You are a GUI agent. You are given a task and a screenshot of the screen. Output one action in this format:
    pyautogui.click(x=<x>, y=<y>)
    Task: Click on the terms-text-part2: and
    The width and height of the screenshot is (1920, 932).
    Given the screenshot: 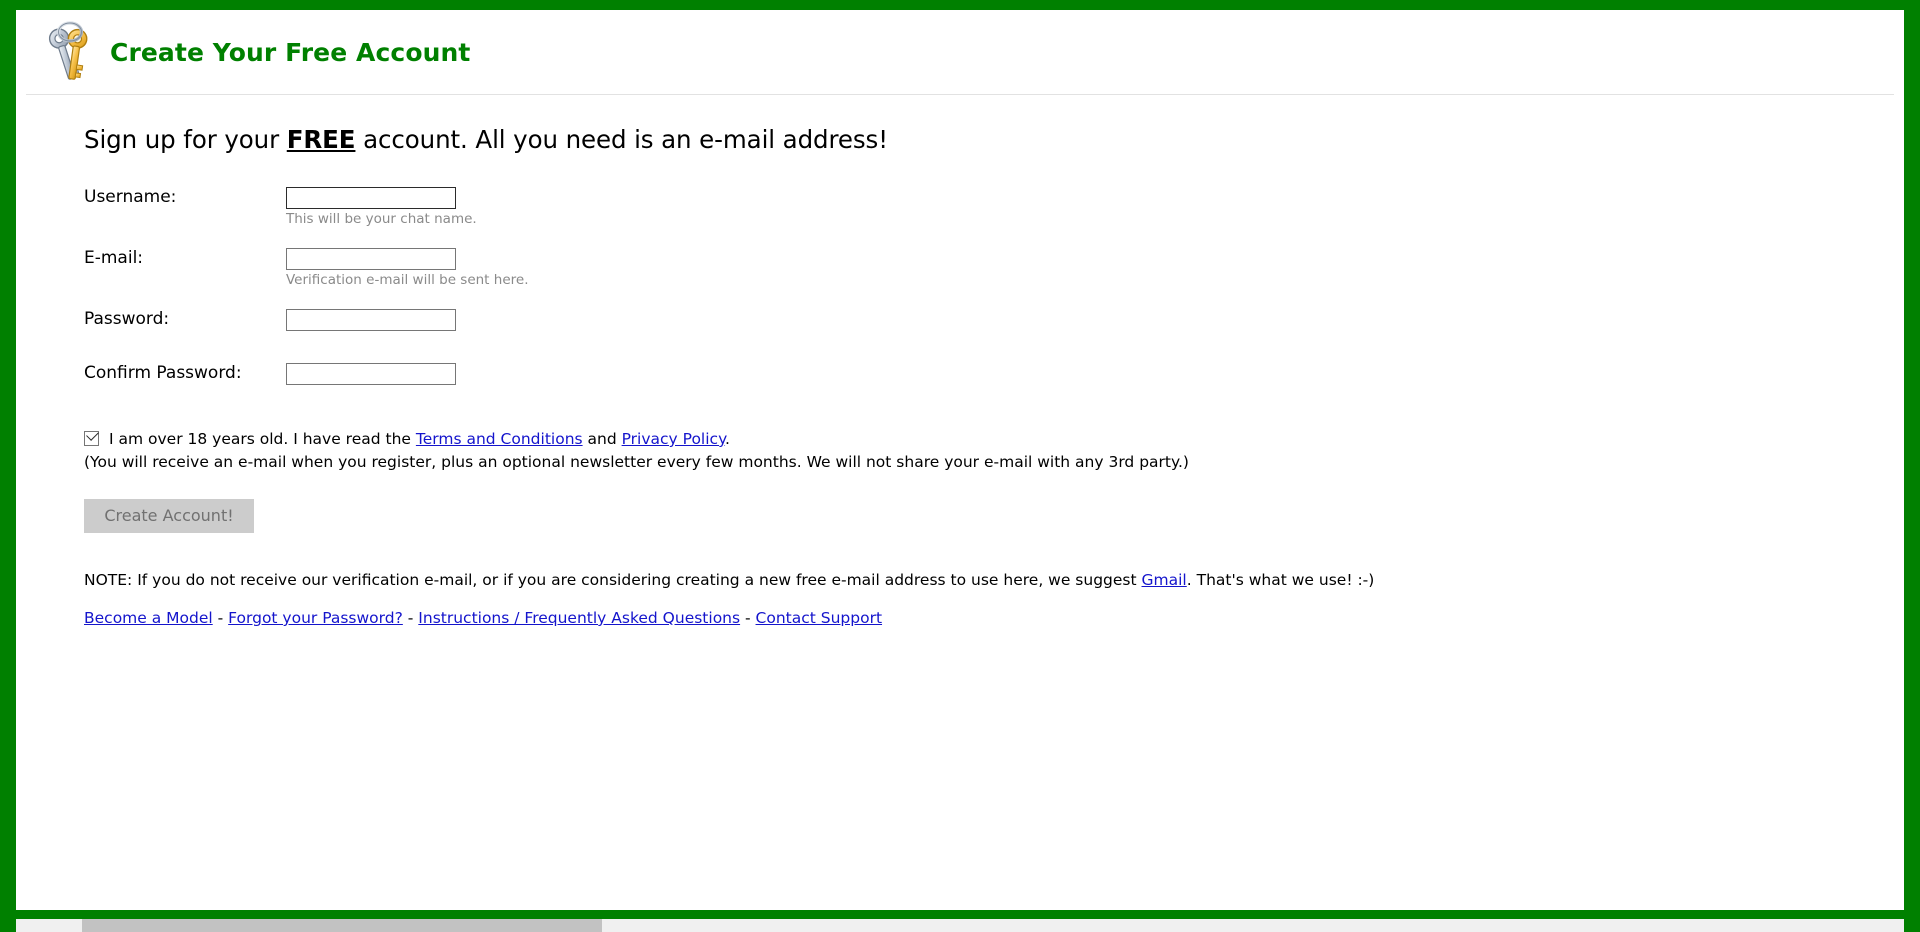 What is the action you would take?
    pyautogui.click(x=602, y=439)
    